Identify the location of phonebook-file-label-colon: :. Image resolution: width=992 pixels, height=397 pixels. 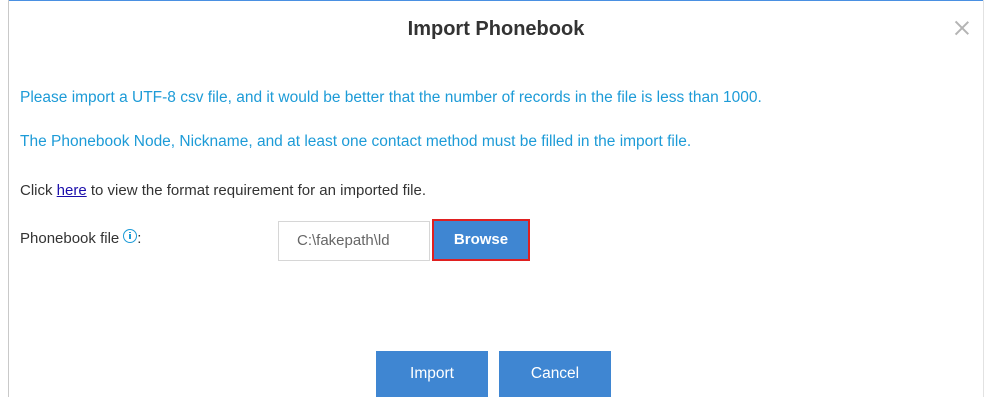
(139, 238).